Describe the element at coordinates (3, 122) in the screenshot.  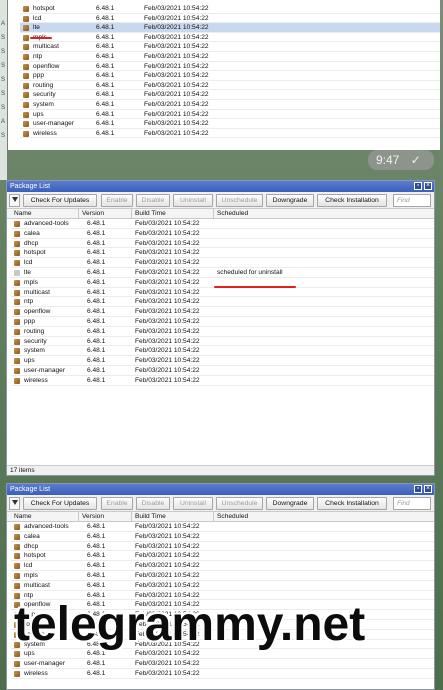
I see `strip-letter: A` at that location.